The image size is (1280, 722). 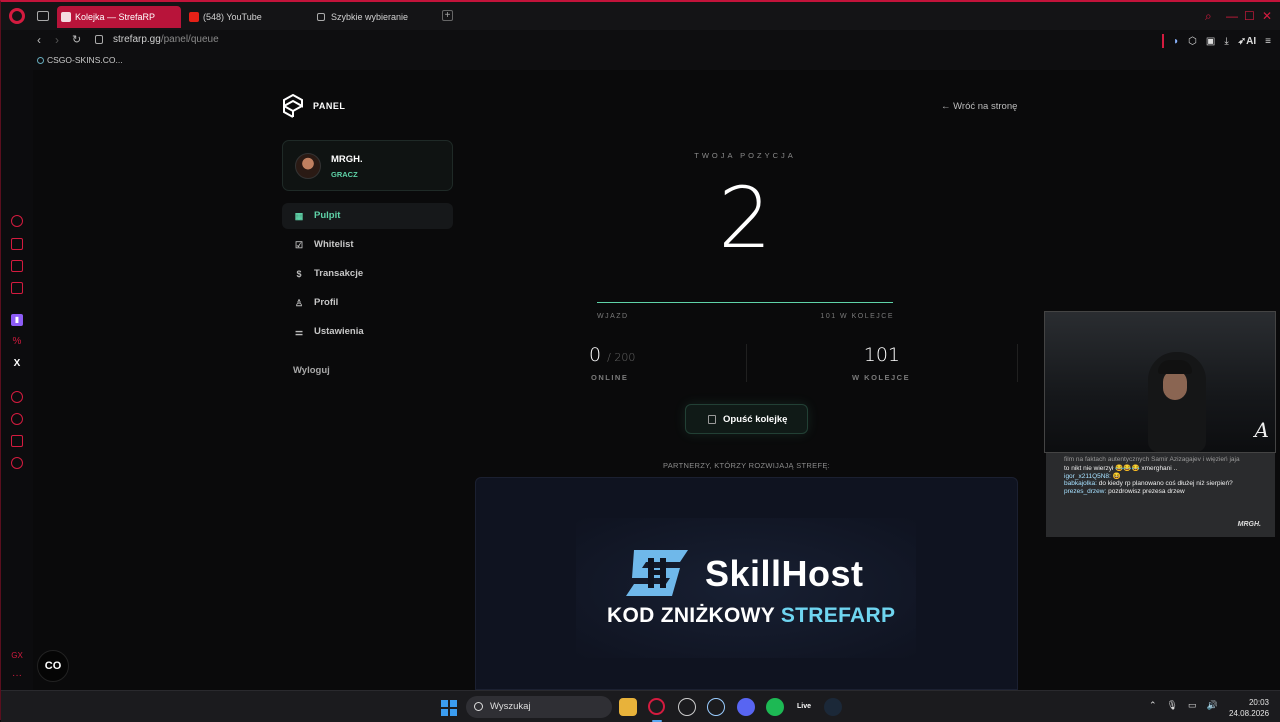 What do you see at coordinates (119, 17) in the screenshot?
I see `tab-kolejka: Kolejka — StrefaRP` at bounding box center [119, 17].